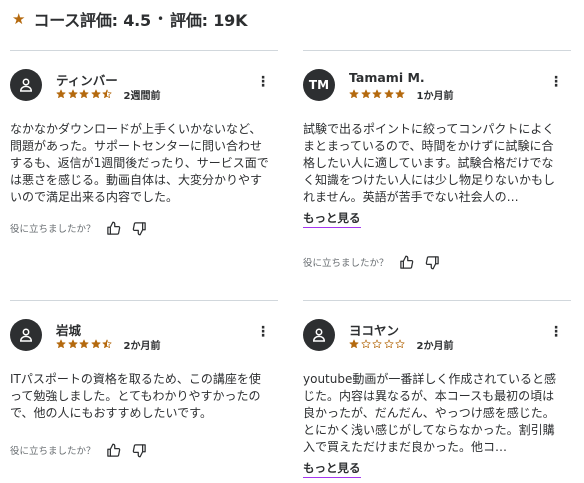 The image size is (584, 483). What do you see at coordinates (19, 19) in the screenshot?
I see `star-icon: ★` at bounding box center [19, 19].